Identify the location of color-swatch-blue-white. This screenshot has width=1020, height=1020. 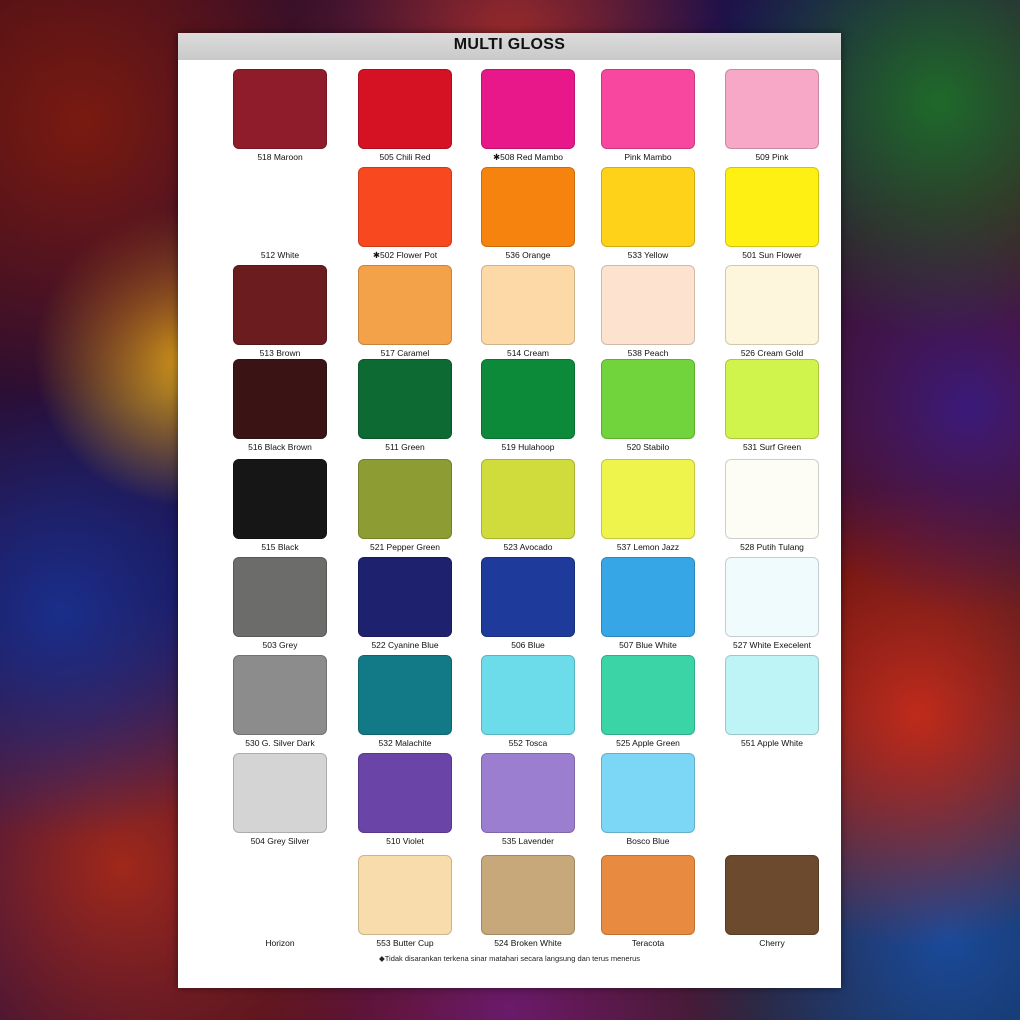
(648, 597).